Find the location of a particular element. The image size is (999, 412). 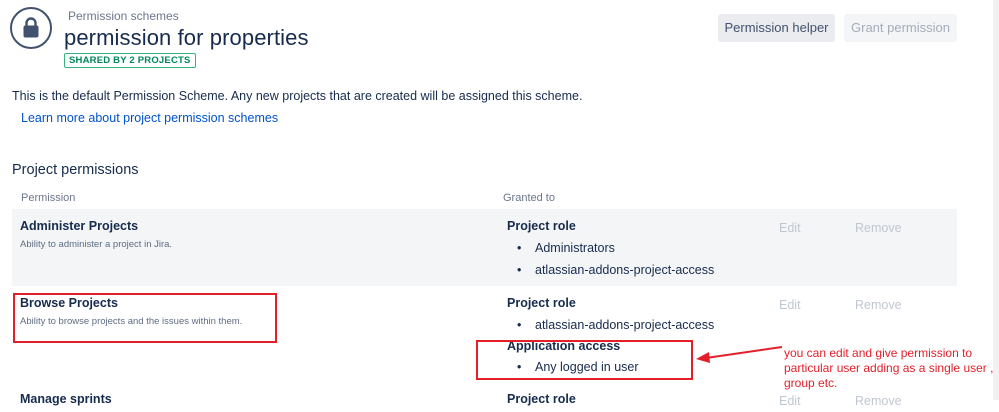

scheme-avatar is located at coordinates (31, 28).